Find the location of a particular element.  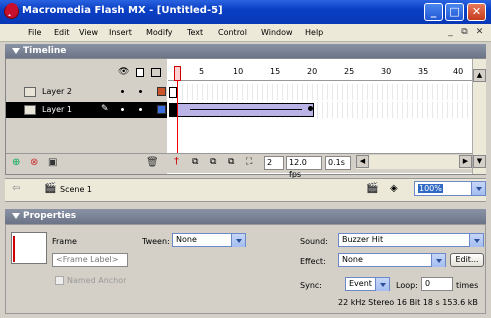

back-arrow-icon: ⇦ is located at coordinates (16, 188).